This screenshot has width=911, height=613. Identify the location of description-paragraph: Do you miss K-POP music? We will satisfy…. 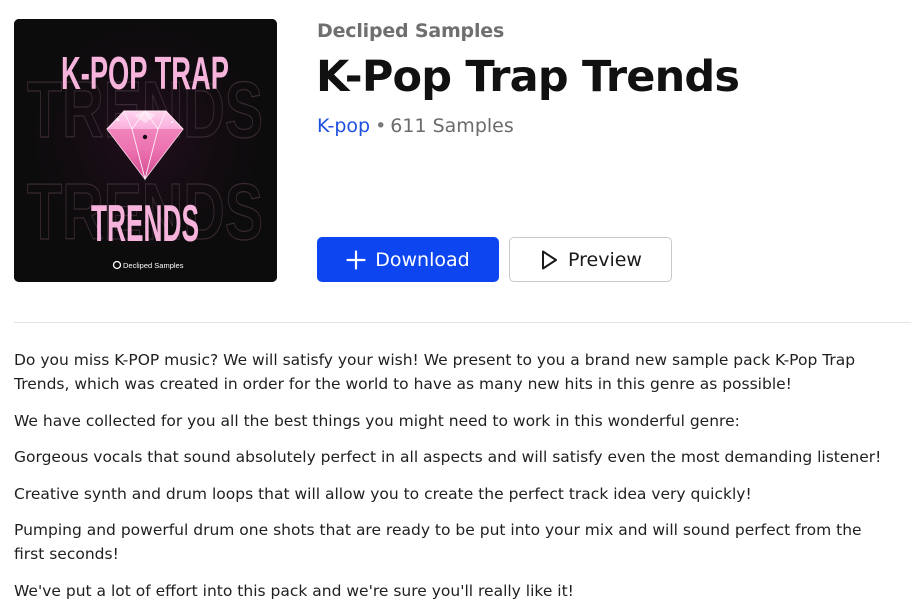
(435, 372).